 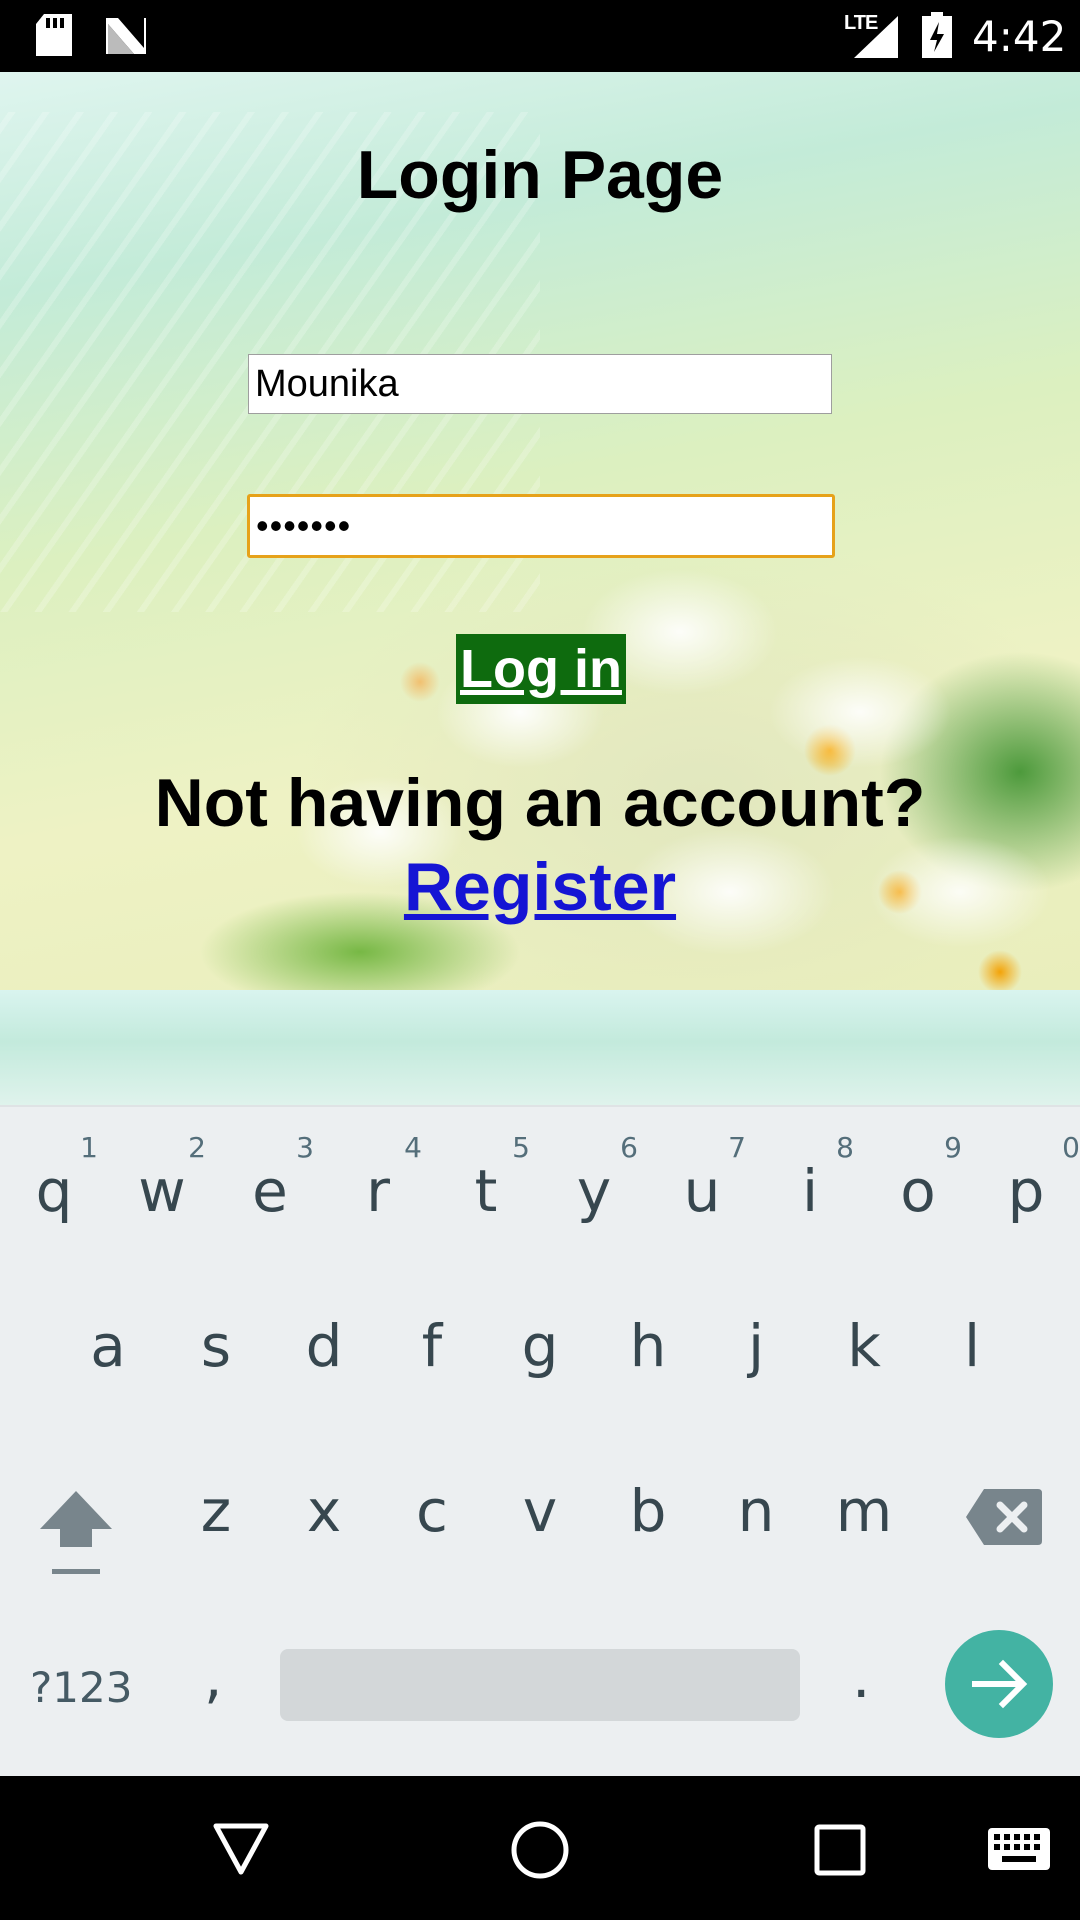 I want to click on comma-key: ,, so click(x=213, y=1677).